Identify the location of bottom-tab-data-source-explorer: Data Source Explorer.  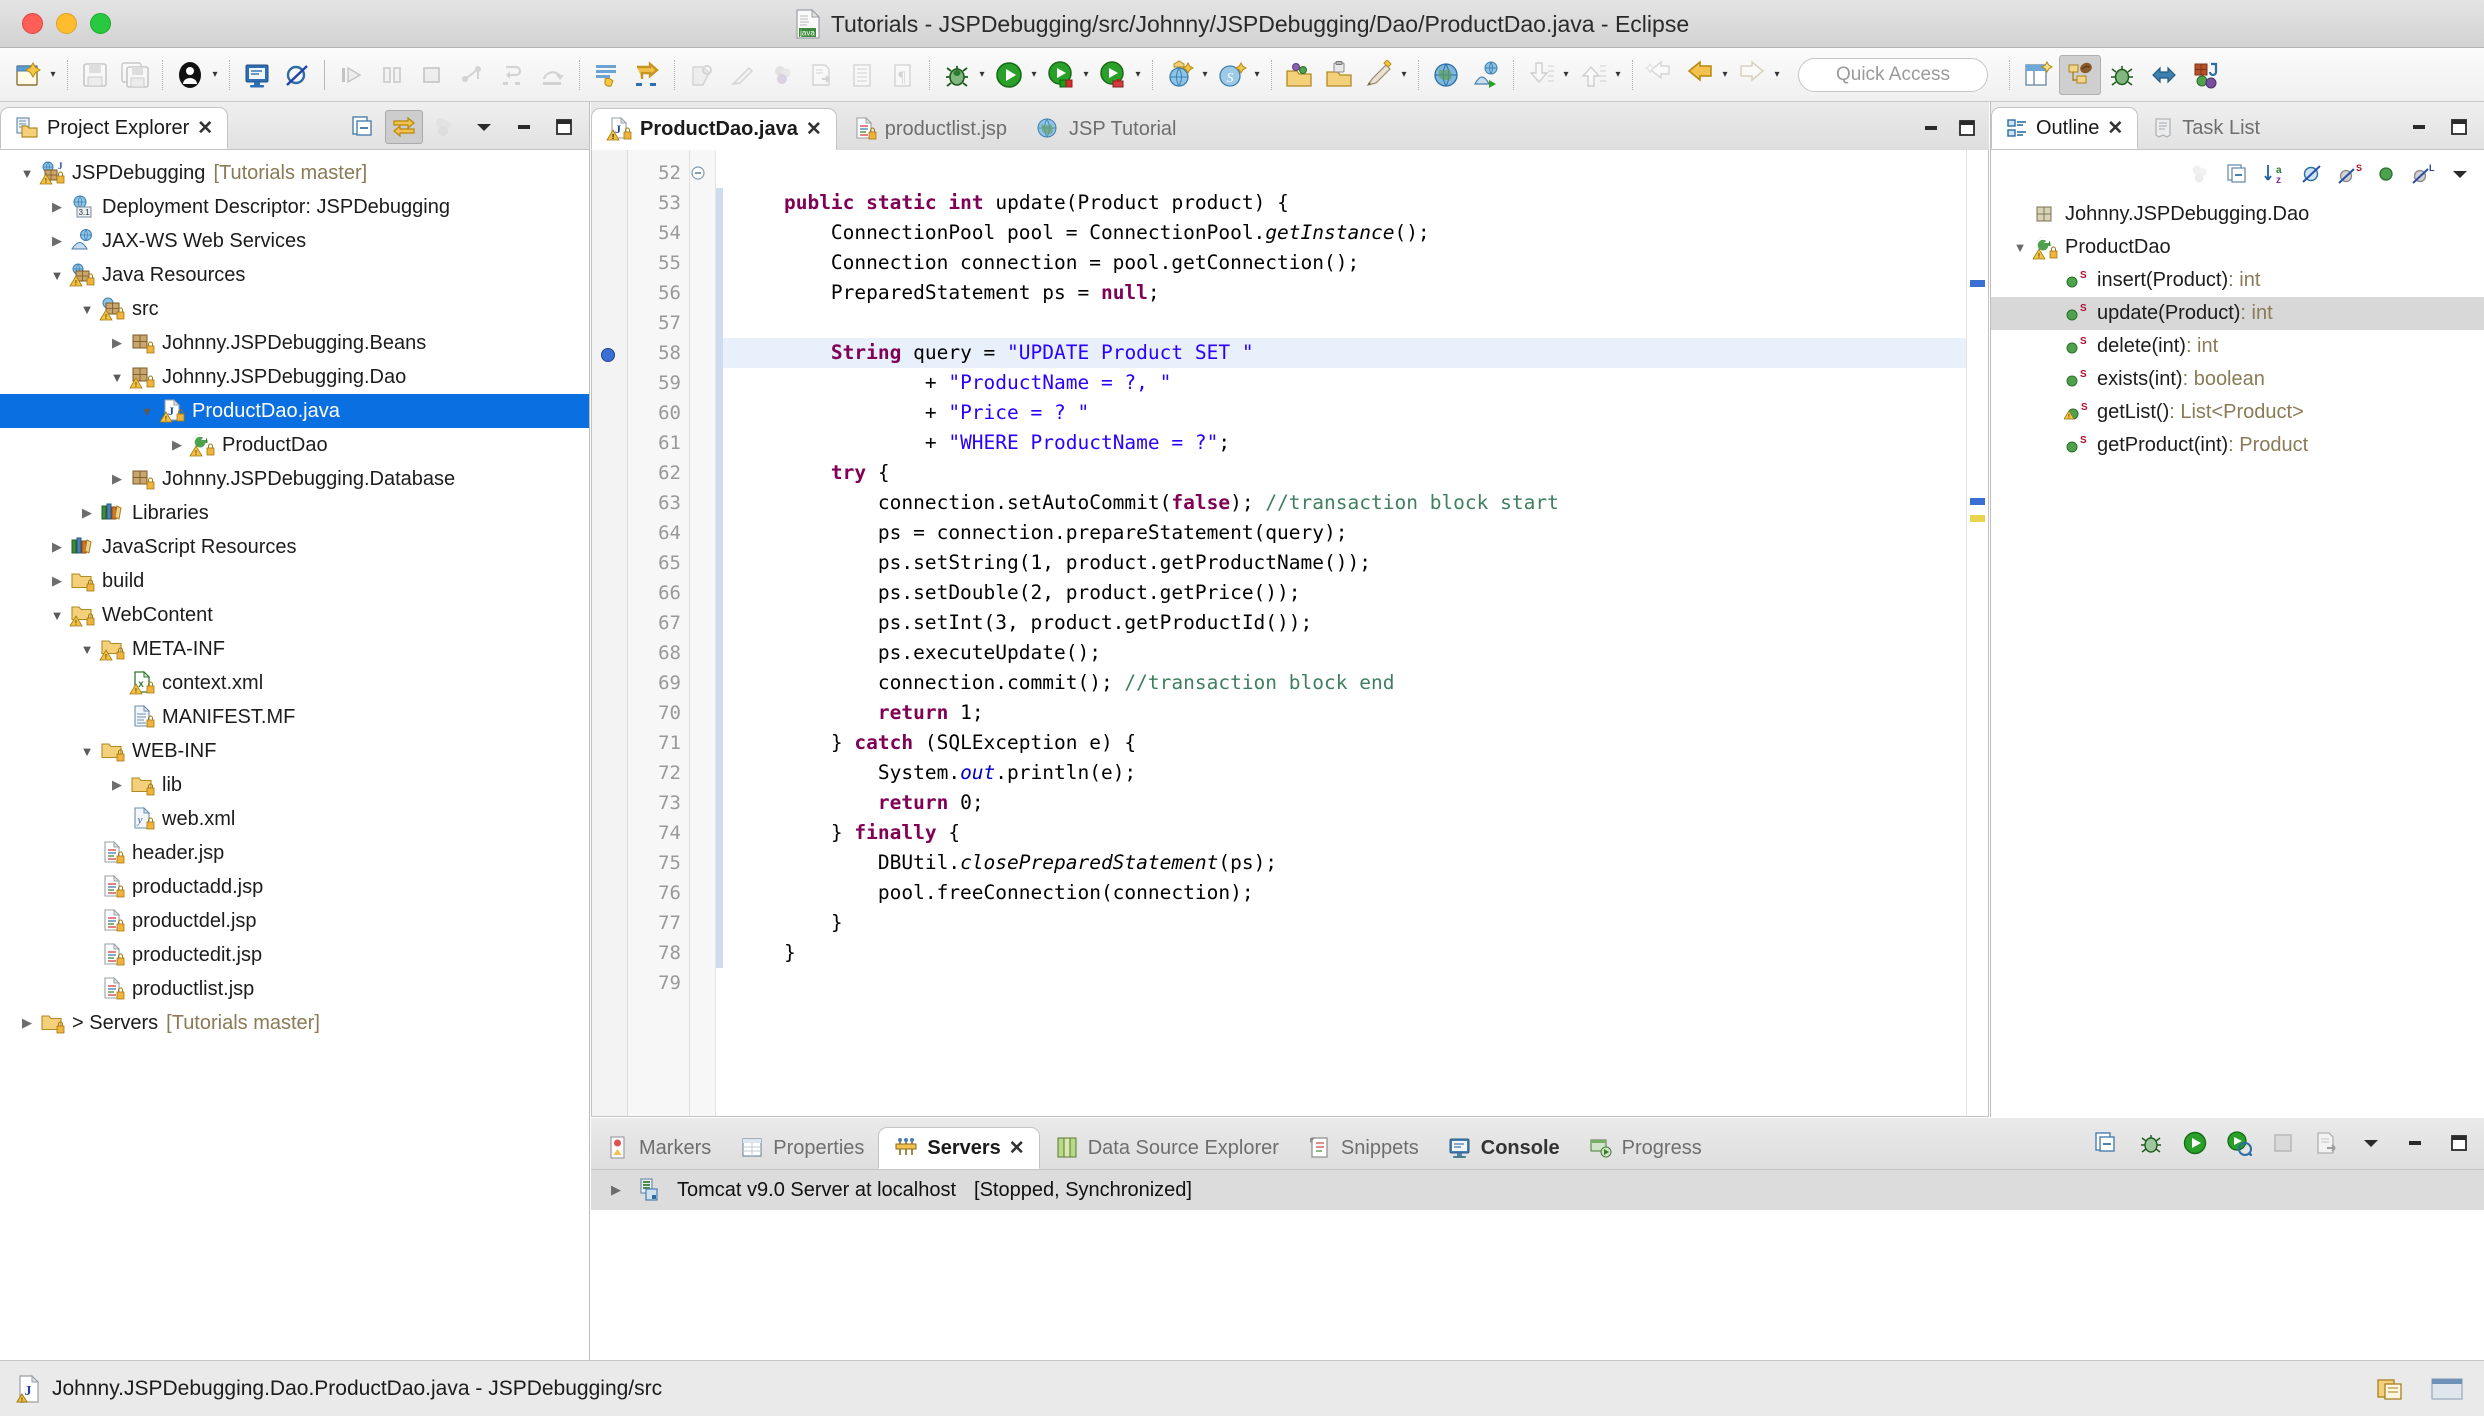
(1166, 1148).